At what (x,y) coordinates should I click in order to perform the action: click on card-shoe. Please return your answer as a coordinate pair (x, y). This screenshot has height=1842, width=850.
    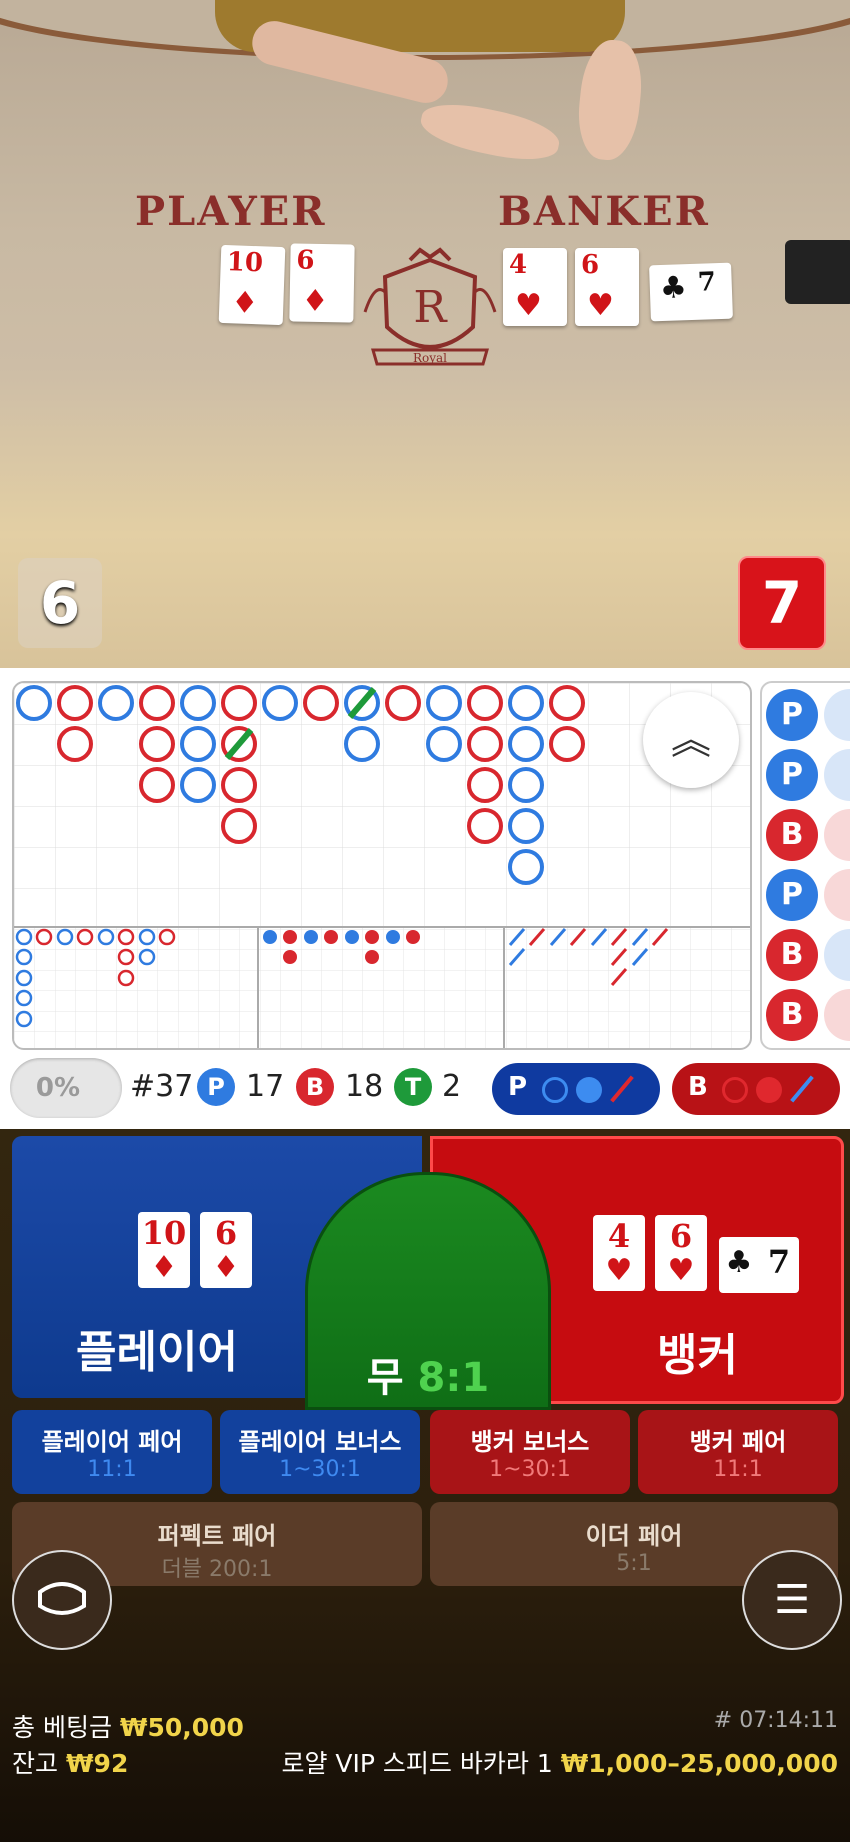
    Looking at the image, I should click on (817, 272).